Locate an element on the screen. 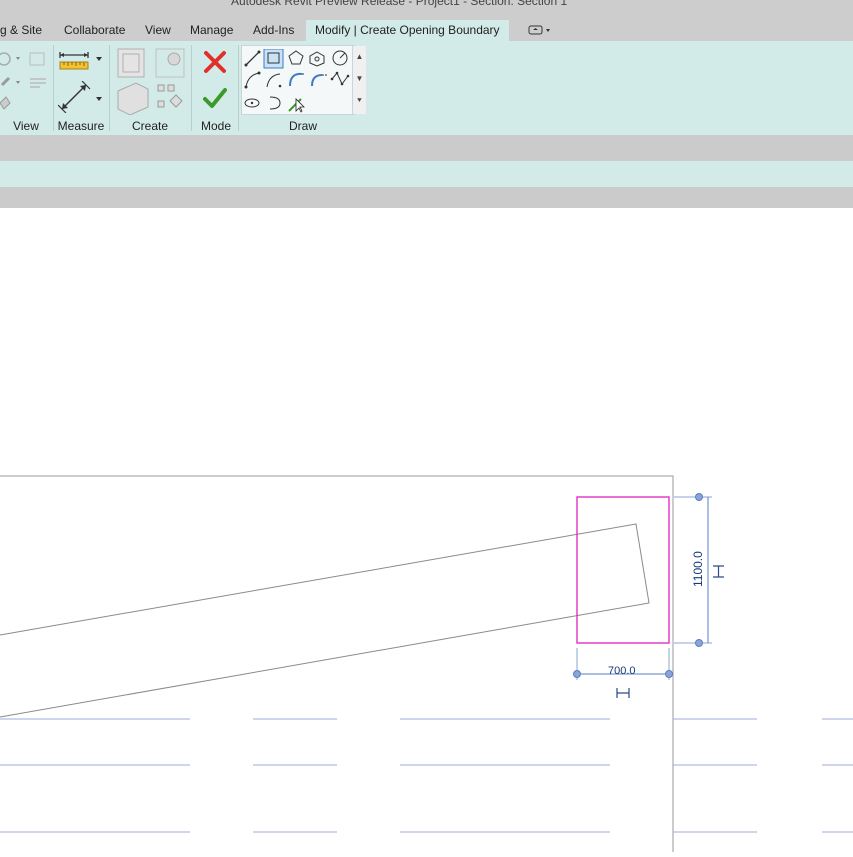 Image resolution: width=853 pixels, height=857 pixels. create-panel-label: Create is located at coordinates (150, 126).